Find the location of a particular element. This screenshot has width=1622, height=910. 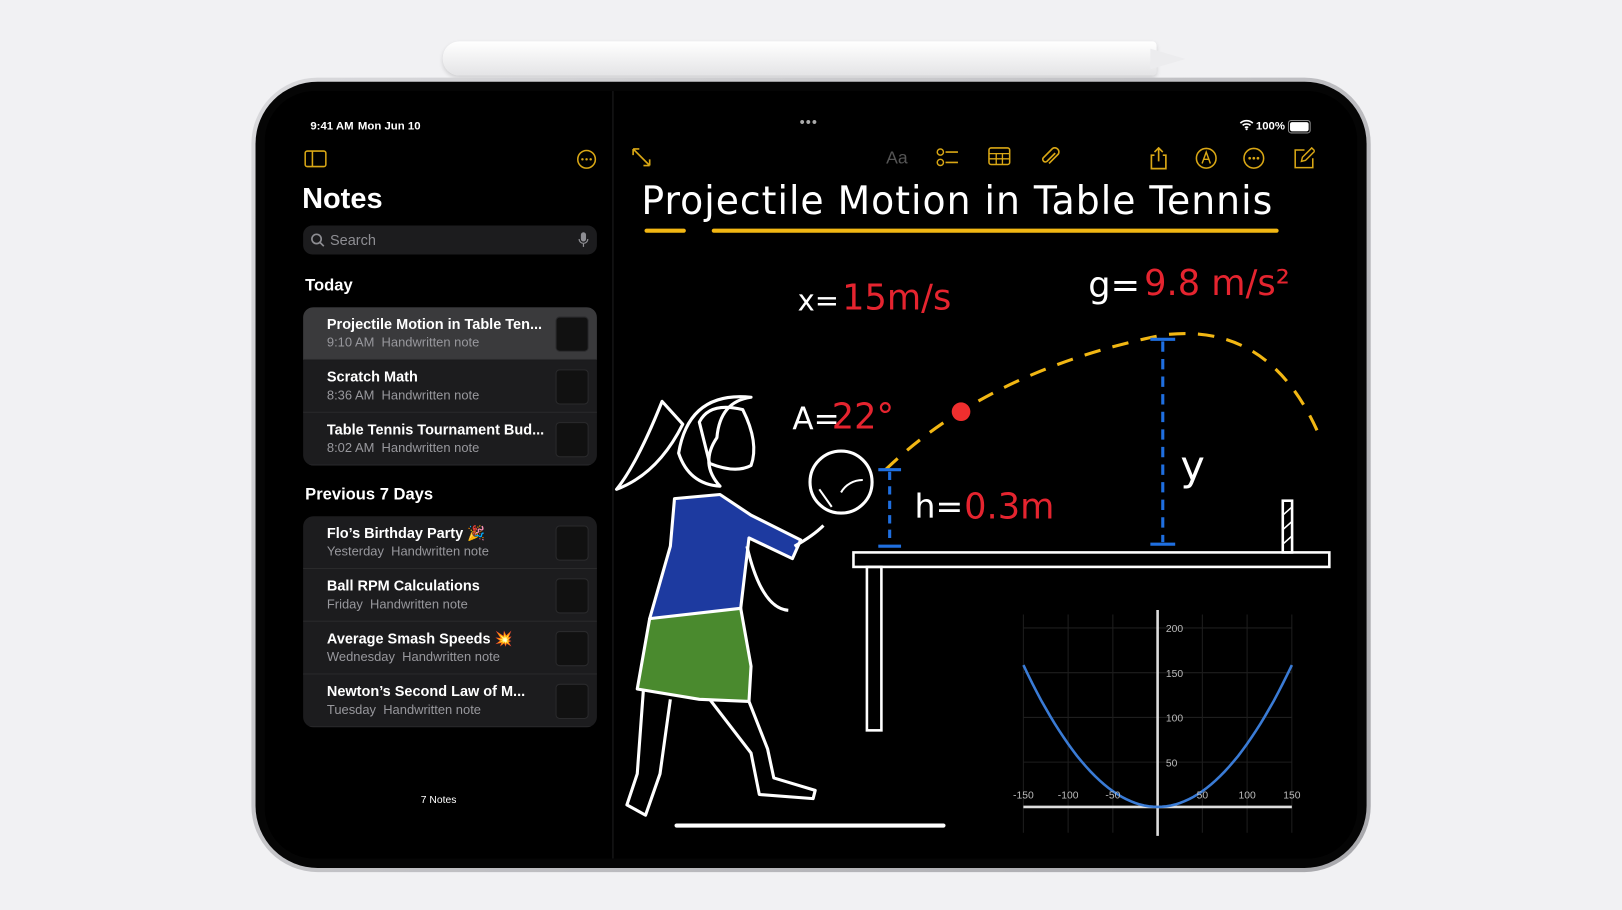

handwritten-title: Projectile Motion in Table Tennis is located at coordinates (957, 200).